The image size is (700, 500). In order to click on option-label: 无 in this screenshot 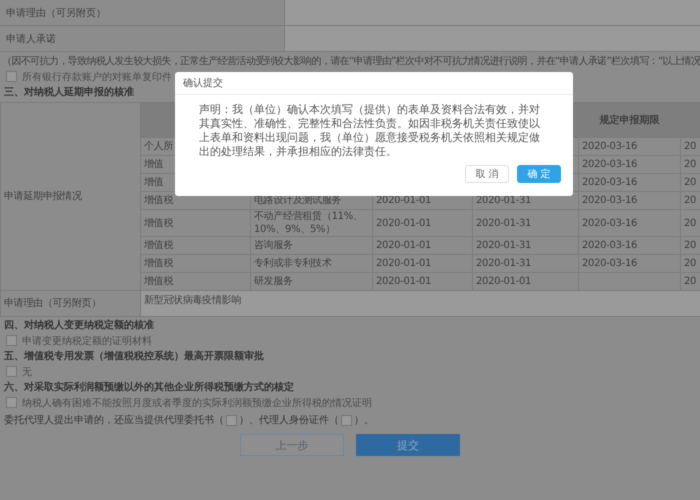, I will do `click(27, 372)`.